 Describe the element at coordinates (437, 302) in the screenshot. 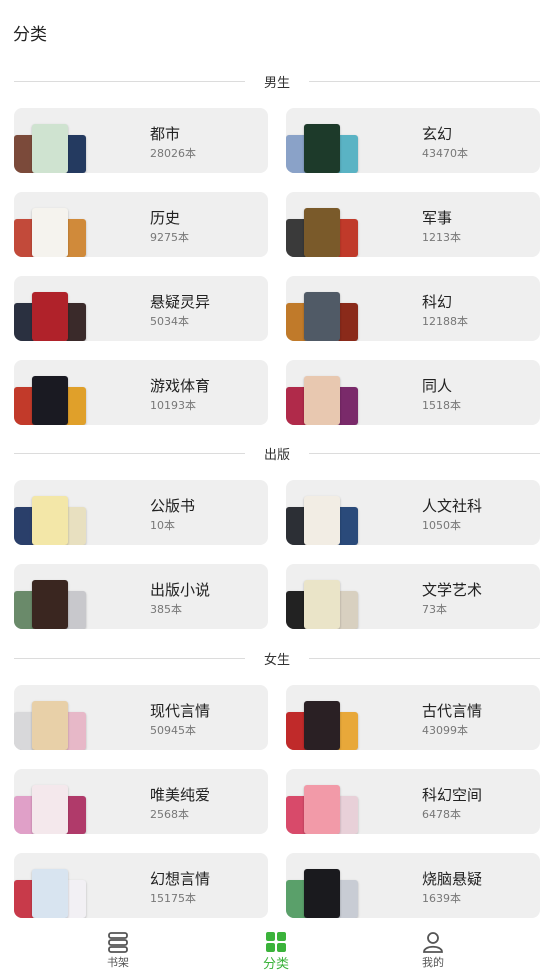

I see `category-name: 科幻` at that location.